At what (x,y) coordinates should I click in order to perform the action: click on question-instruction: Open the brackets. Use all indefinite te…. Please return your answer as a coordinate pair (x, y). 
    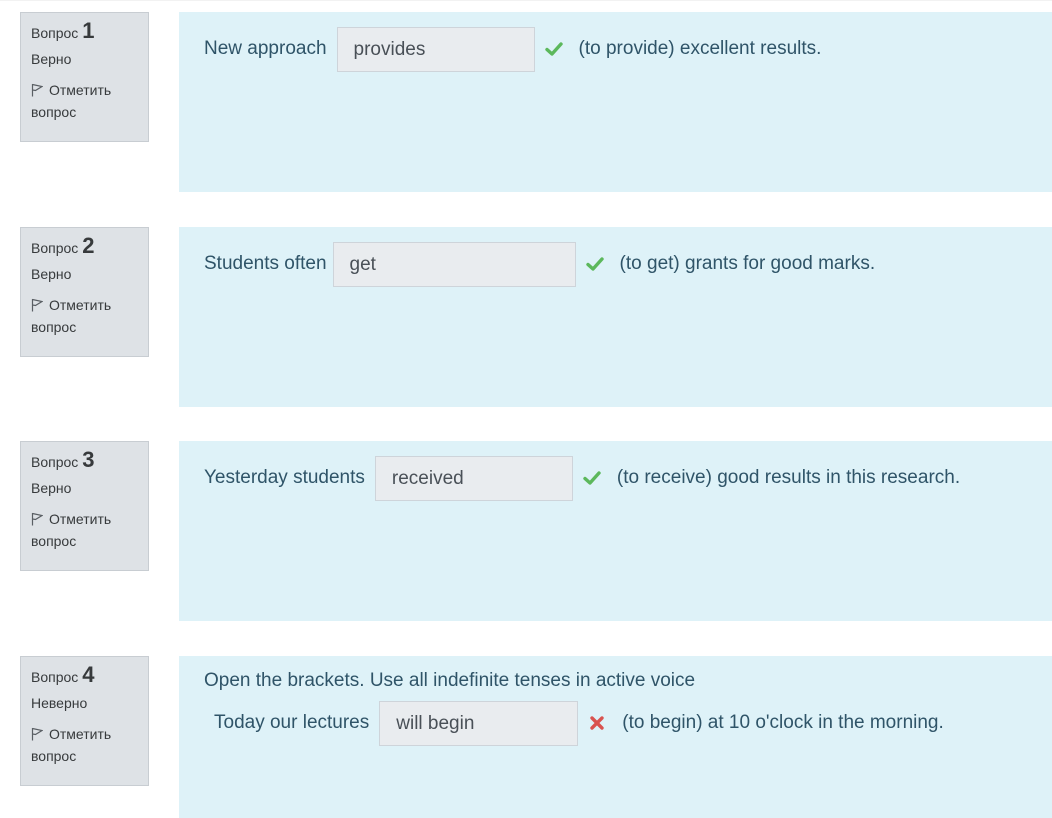
    Looking at the image, I should click on (450, 680).